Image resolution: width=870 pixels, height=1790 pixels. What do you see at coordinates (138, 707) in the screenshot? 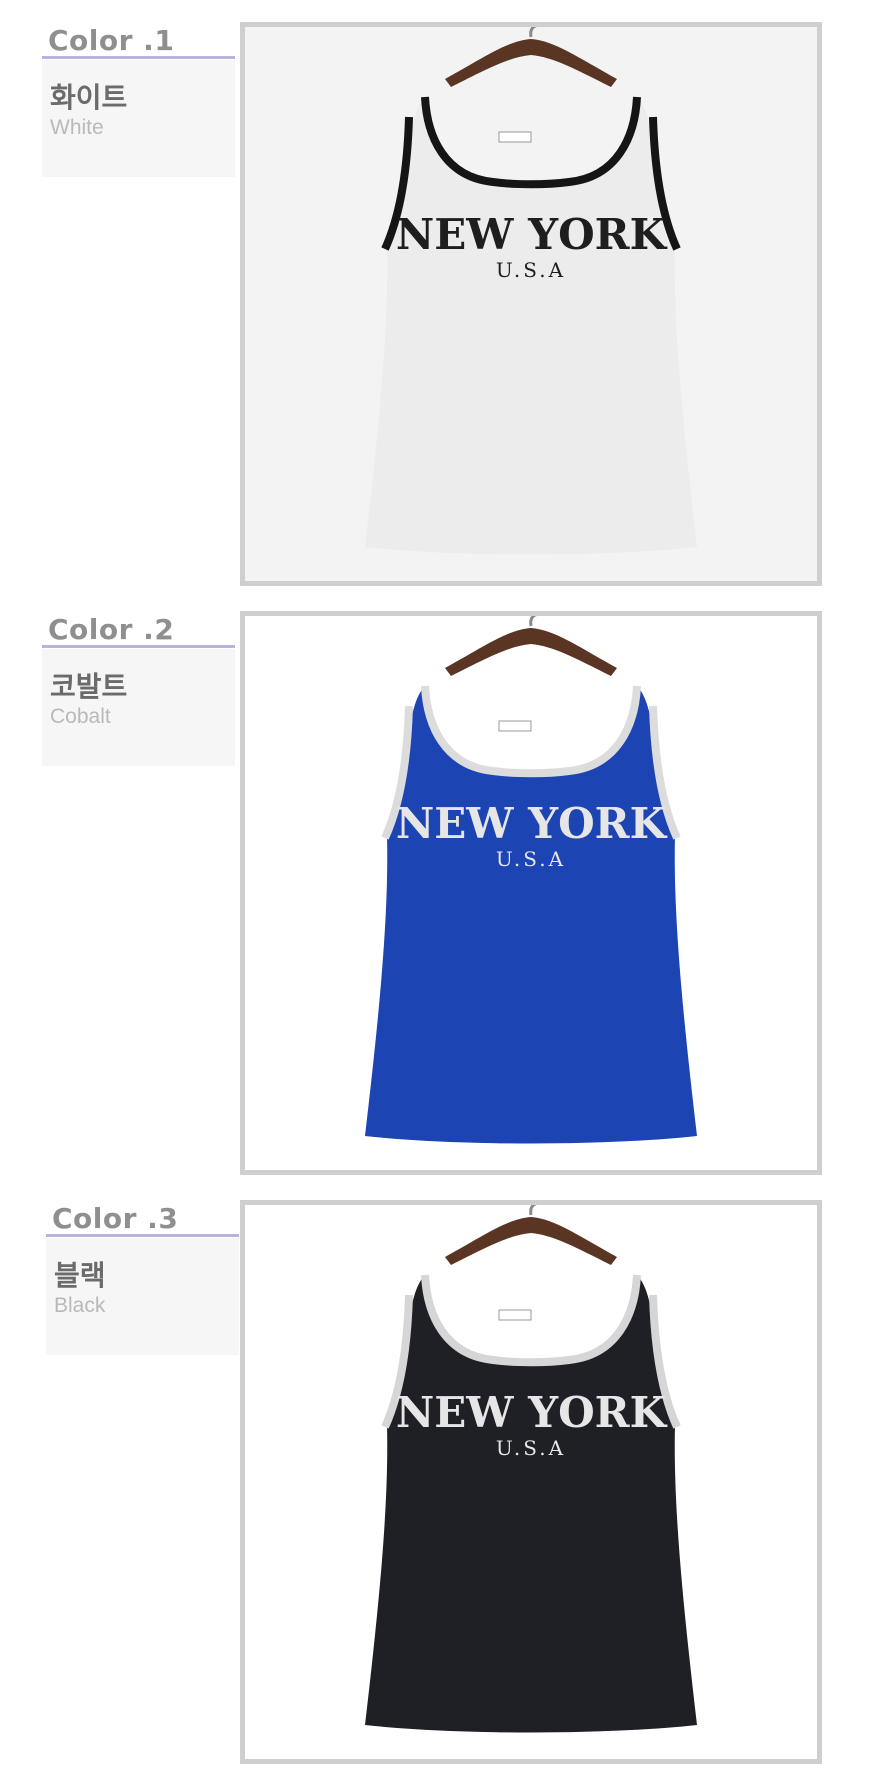
I see `color-name-box: 코발트 Cobalt` at bounding box center [138, 707].